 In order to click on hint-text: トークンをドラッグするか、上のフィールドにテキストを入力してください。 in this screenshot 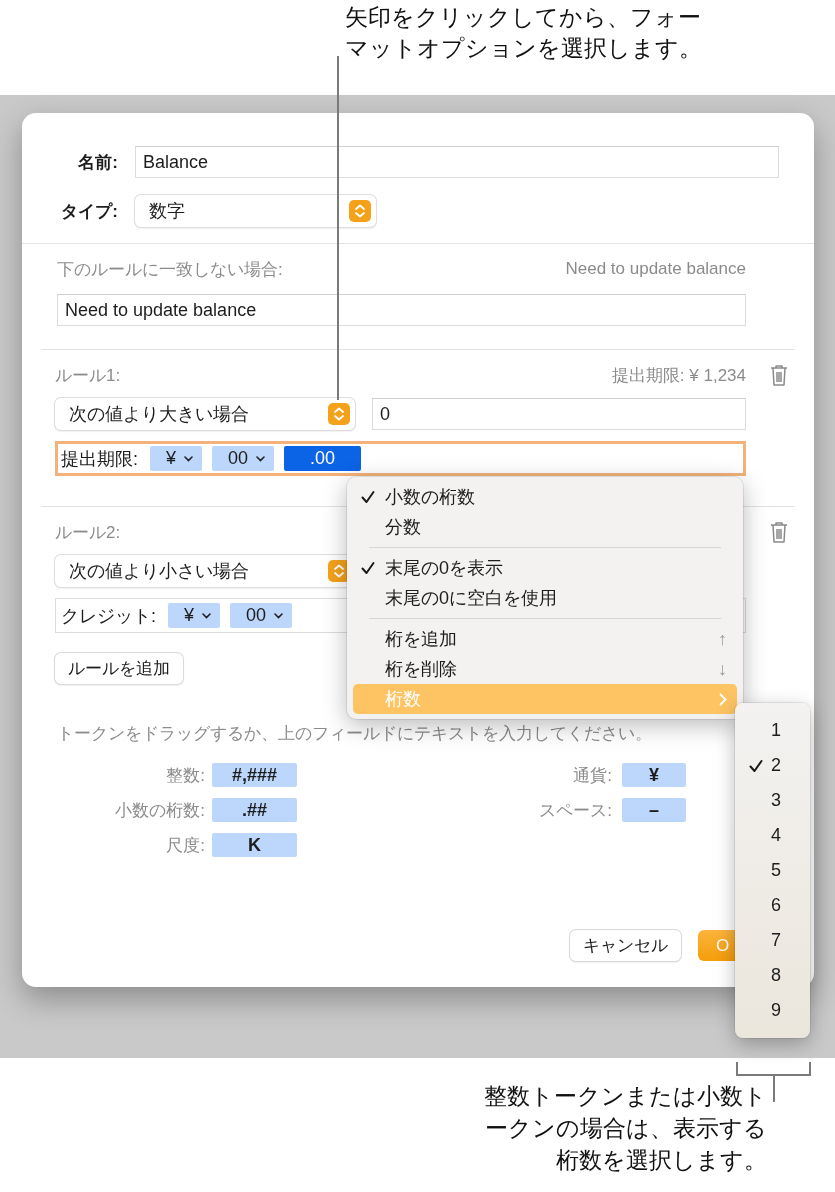, I will do `click(354, 734)`.